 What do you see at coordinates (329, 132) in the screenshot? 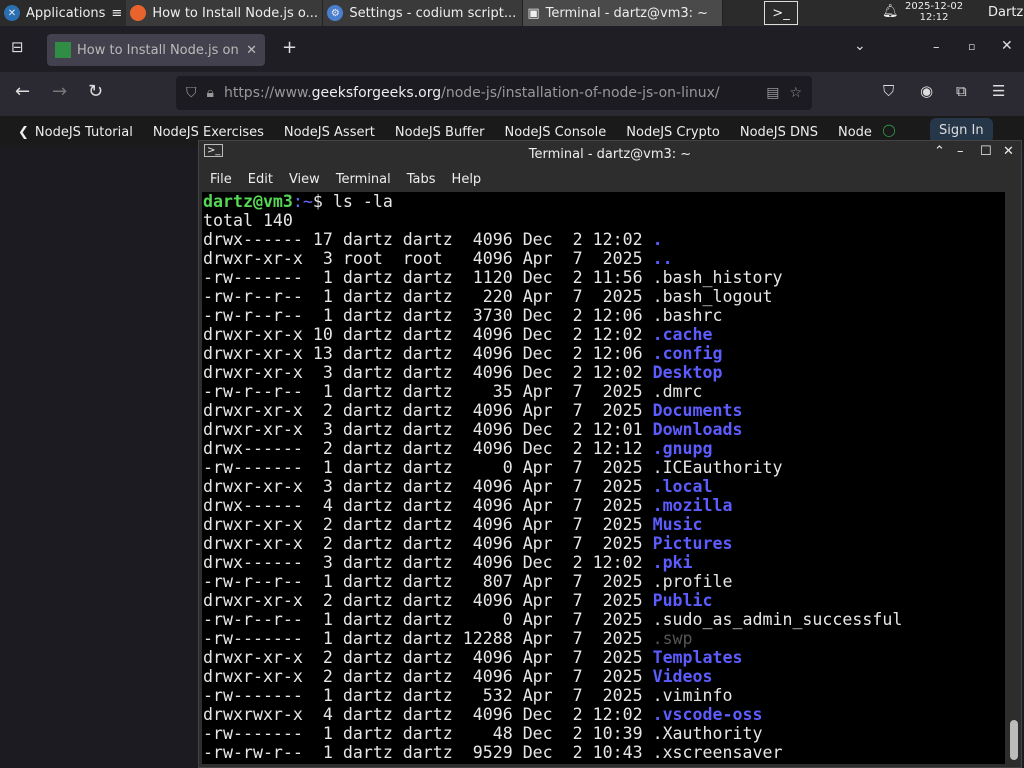
I see `nav-link: NodeJS Assert` at bounding box center [329, 132].